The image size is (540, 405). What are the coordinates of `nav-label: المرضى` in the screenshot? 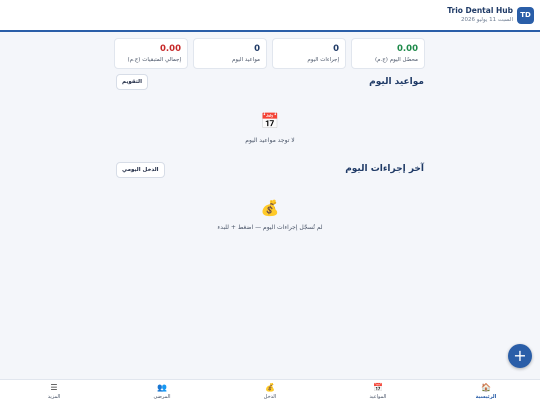 It's located at (162, 397).